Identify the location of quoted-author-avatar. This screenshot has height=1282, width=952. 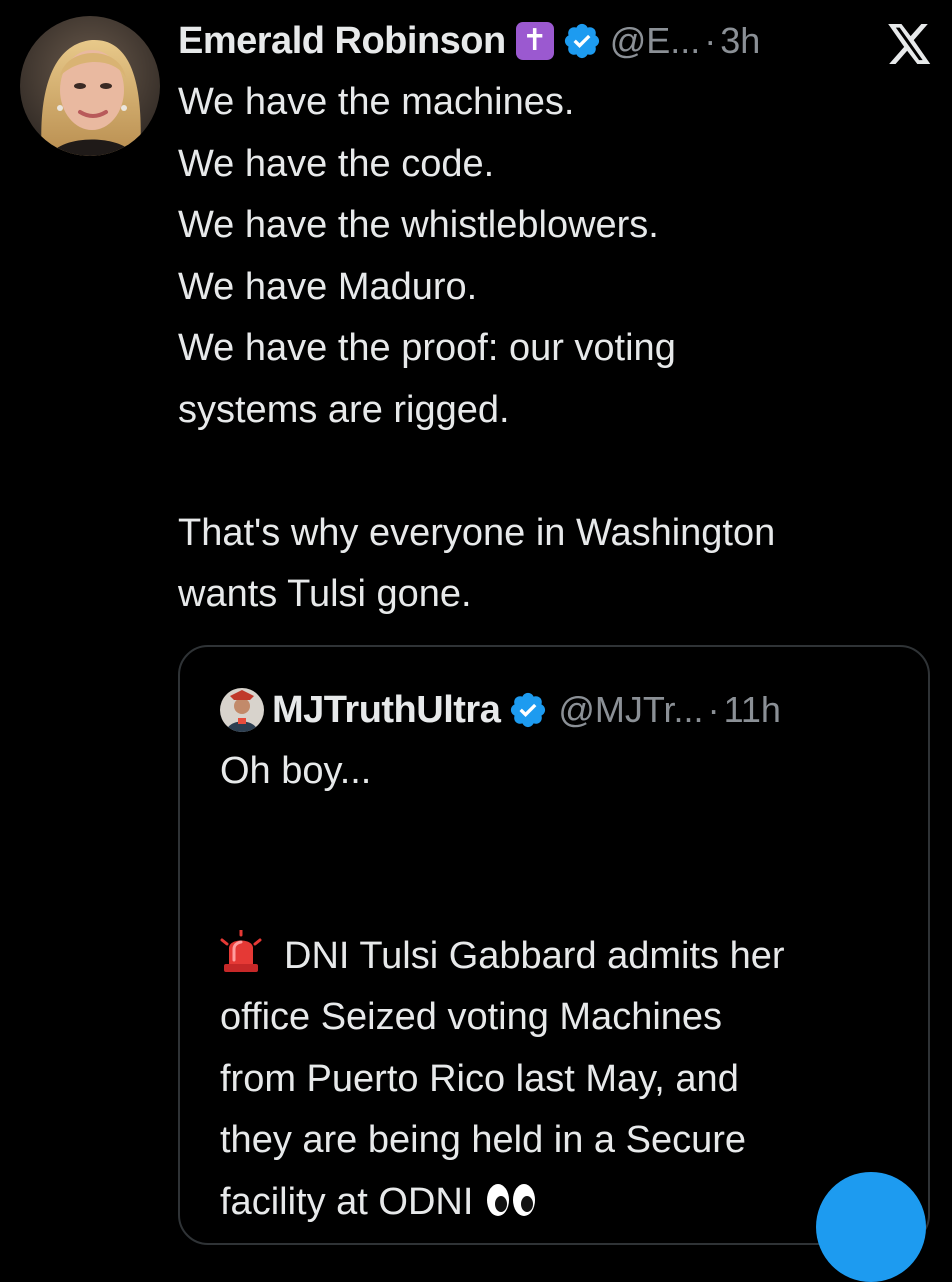
(242, 710).